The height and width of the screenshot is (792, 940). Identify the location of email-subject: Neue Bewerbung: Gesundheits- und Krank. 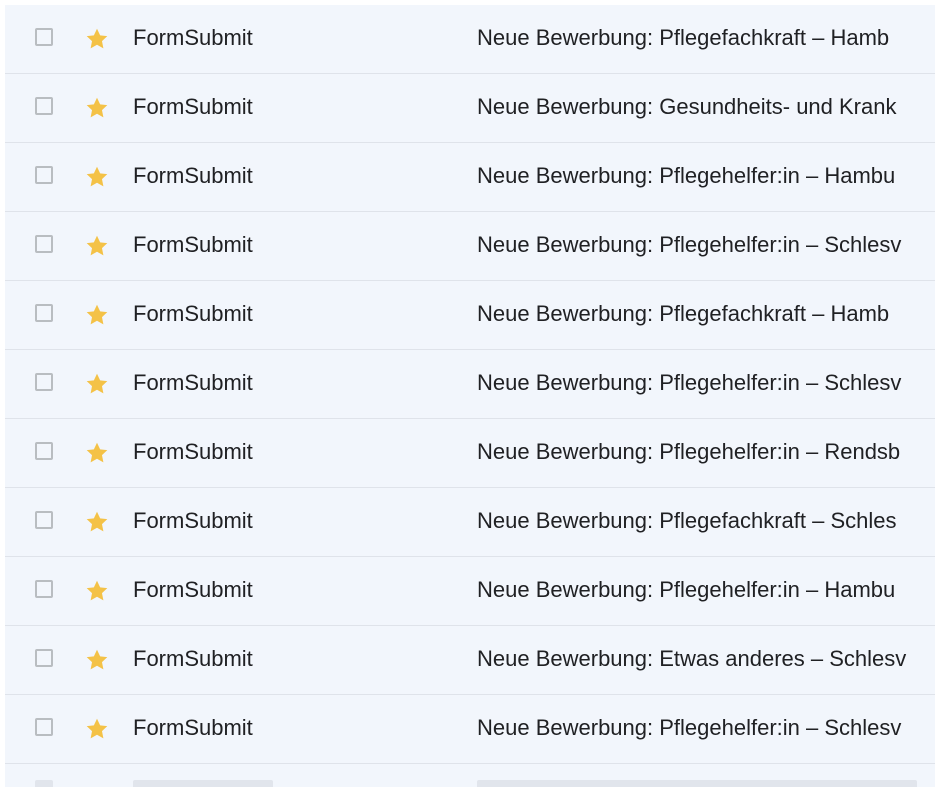
(687, 106).